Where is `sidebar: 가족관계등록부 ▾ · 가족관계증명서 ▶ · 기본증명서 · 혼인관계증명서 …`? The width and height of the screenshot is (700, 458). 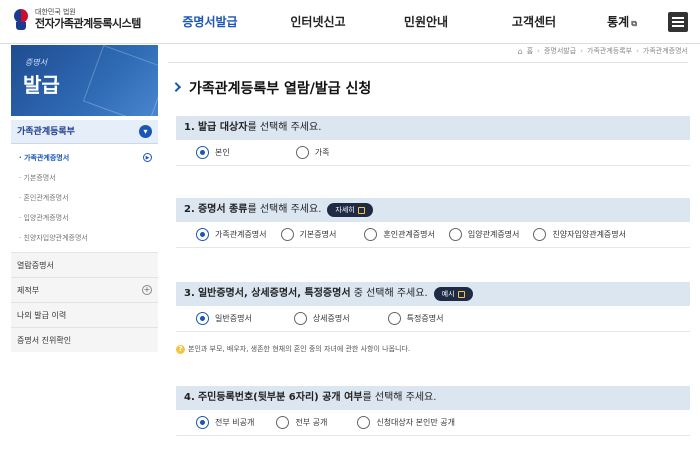
sidebar: 가족관계등록부 ▾ · 가족관계증명서 ▶ · 기본증명서 · 혼인관계증명서 … is located at coordinates (84, 236).